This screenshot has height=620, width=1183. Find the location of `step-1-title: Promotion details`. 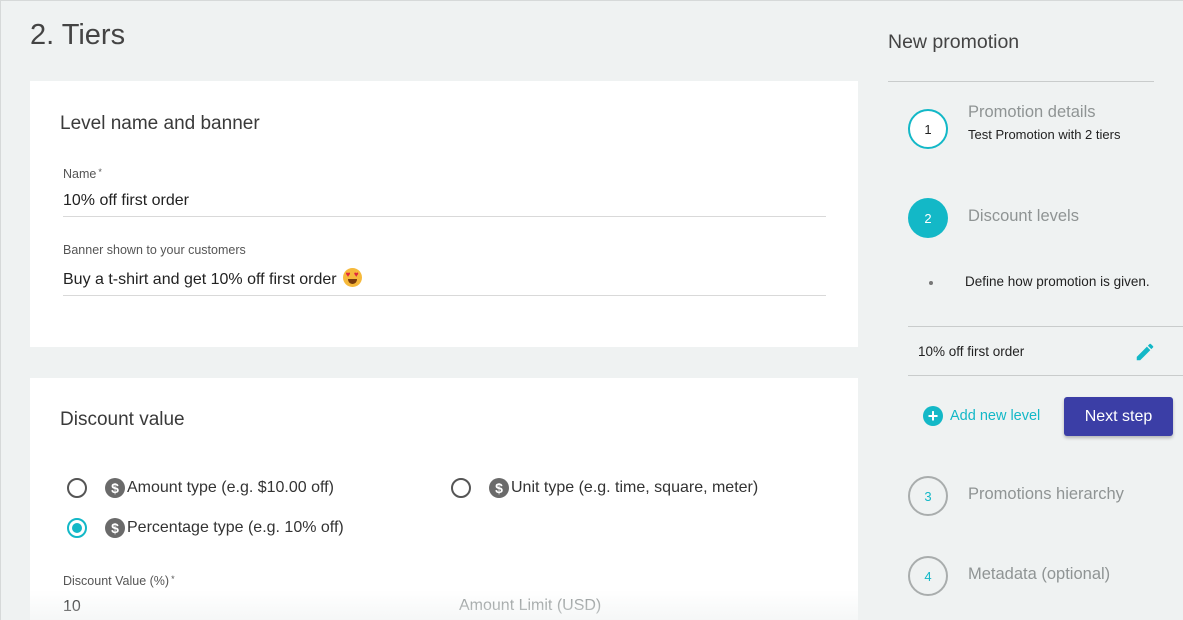

step-1-title: Promotion details is located at coordinates (1031, 112).